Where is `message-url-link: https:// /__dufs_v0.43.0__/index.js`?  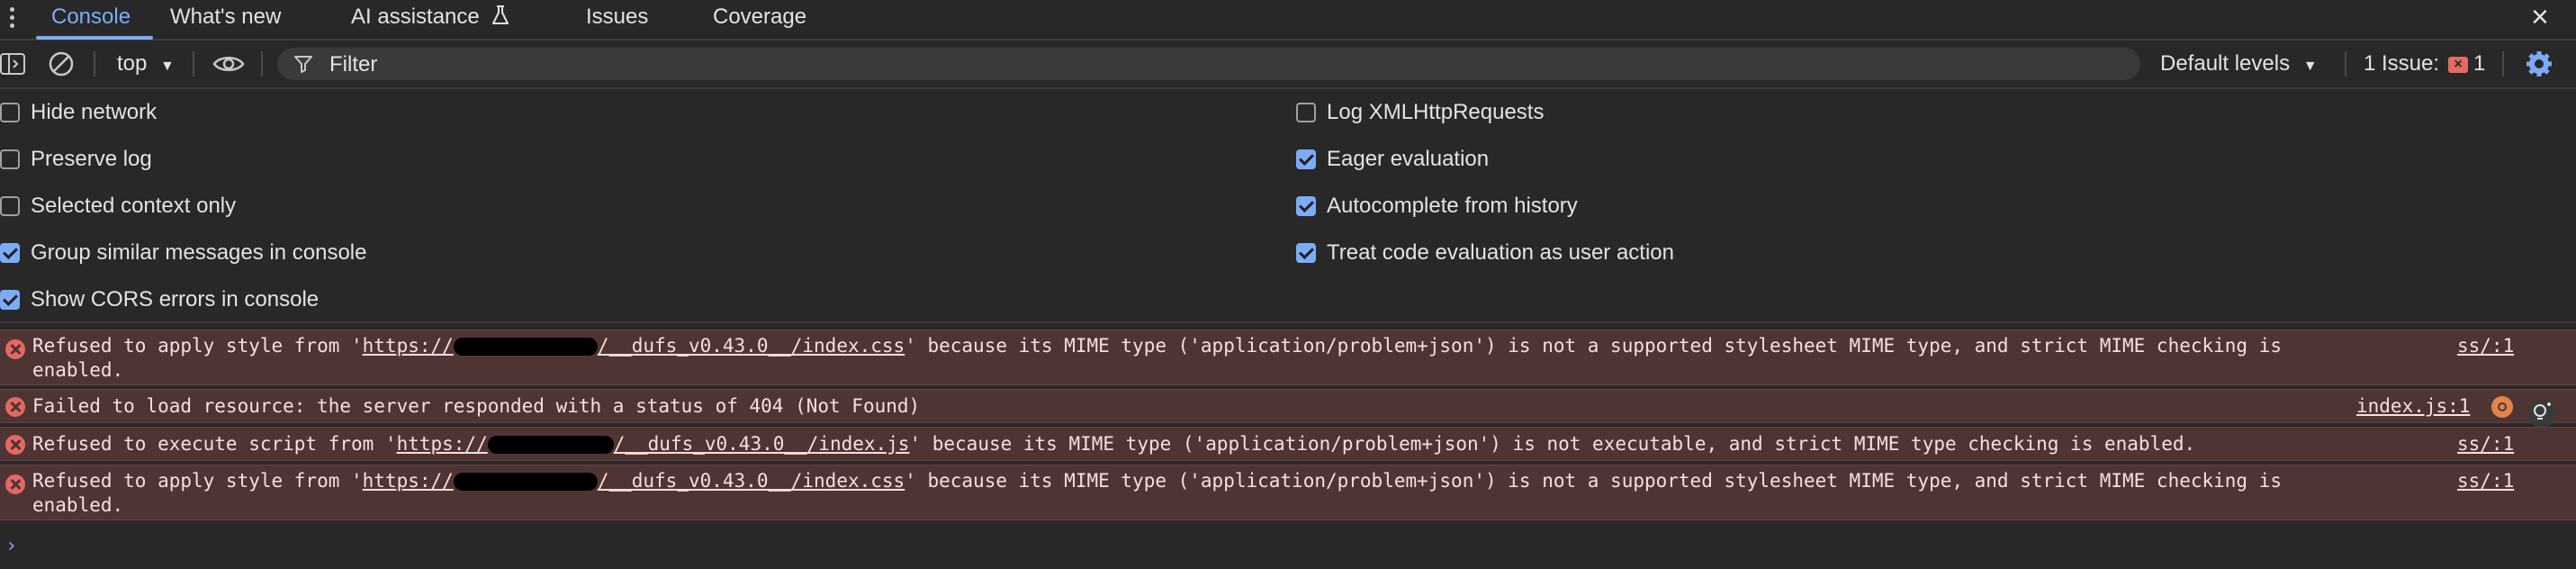 message-url-link: https:// /__dufs_v0.43.0__/index.js is located at coordinates (653, 444).